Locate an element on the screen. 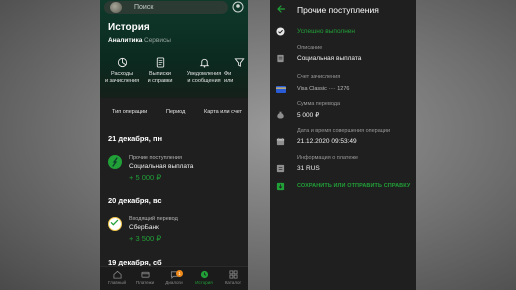 This screenshot has width=516, height=290. shortcut-statements: Выписки и справки is located at coordinates (160, 71).